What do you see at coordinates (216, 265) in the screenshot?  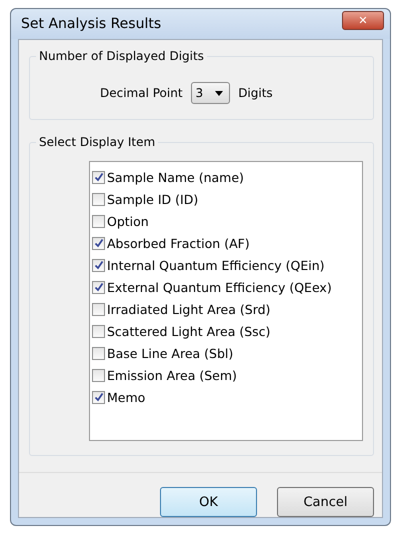 I see `checkbox-label: Internal Quantum Efficiency (QEin)` at bounding box center [216, 265].